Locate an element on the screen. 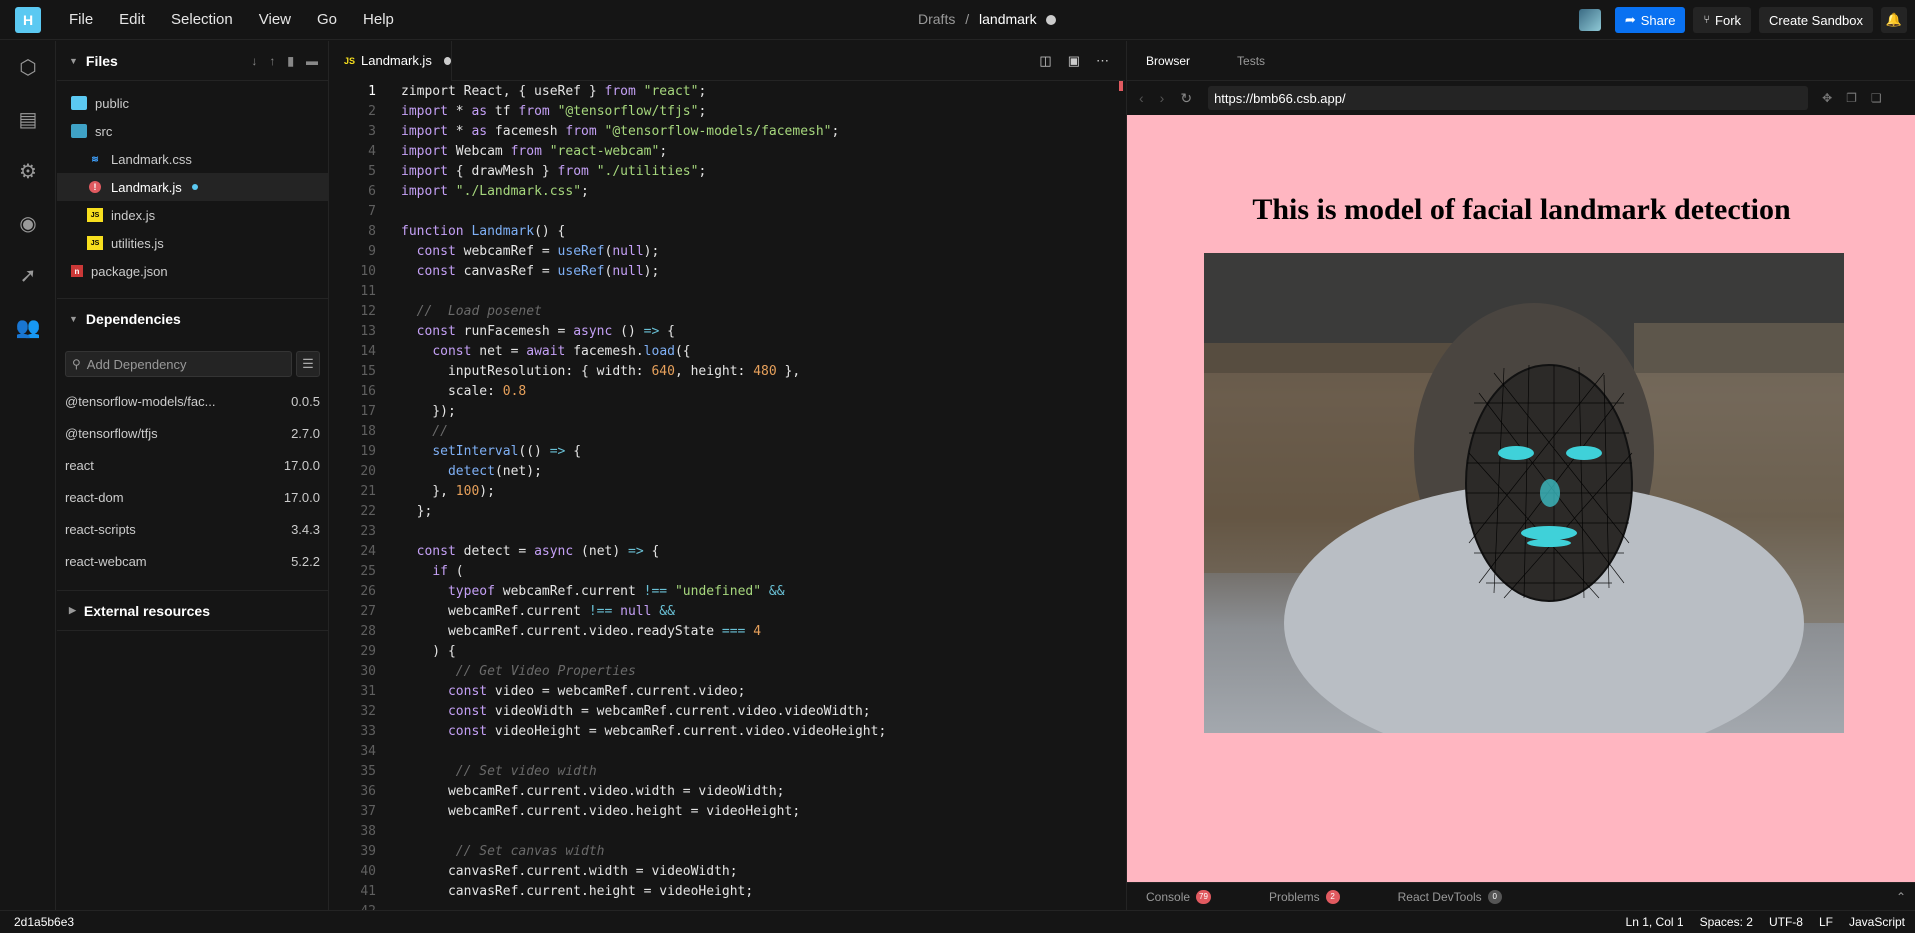 This screenshot has width=1915, height=933. code-line: 30 // Get Video Properties is located at coordinates (727, 671).